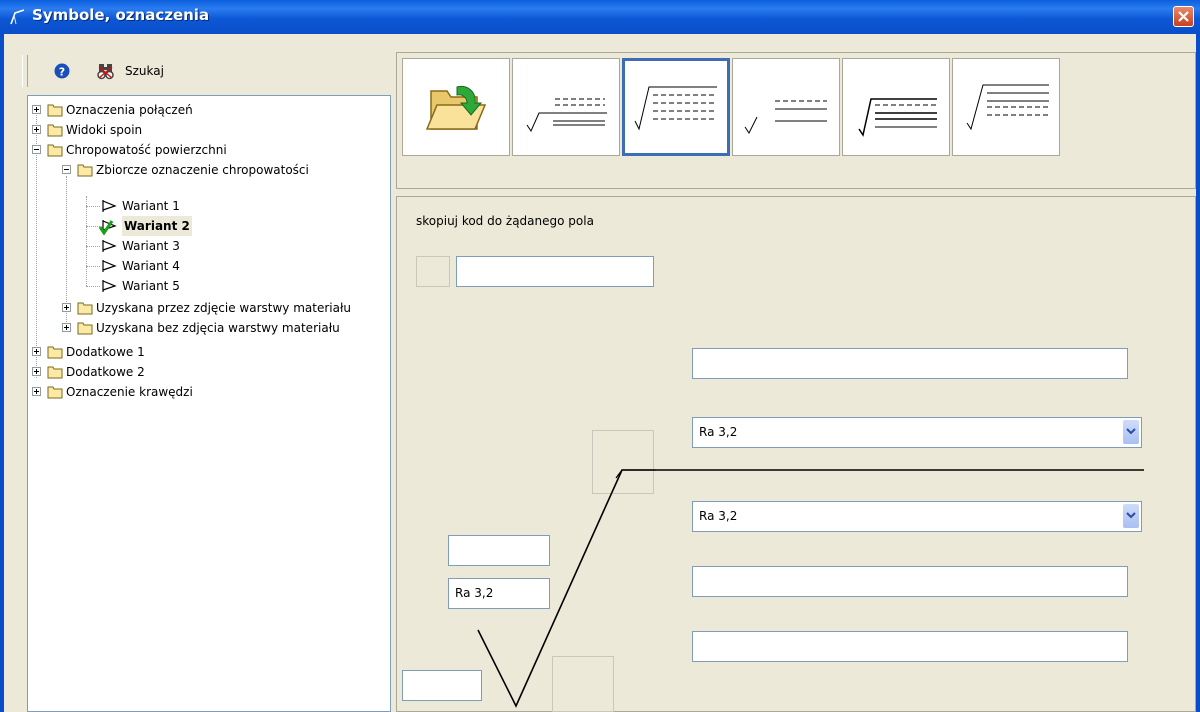  Describe the element at coordinates (208, 110) in the screenshot. I see `tree-item: Oznaczenia połączeń` at that location.